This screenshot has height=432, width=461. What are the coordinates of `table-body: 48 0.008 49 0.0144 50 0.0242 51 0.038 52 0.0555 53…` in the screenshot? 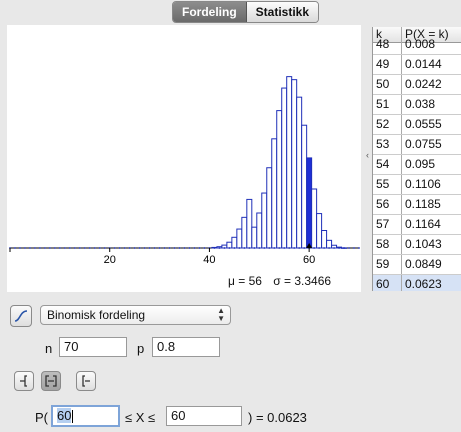 It's located at (417, 163).